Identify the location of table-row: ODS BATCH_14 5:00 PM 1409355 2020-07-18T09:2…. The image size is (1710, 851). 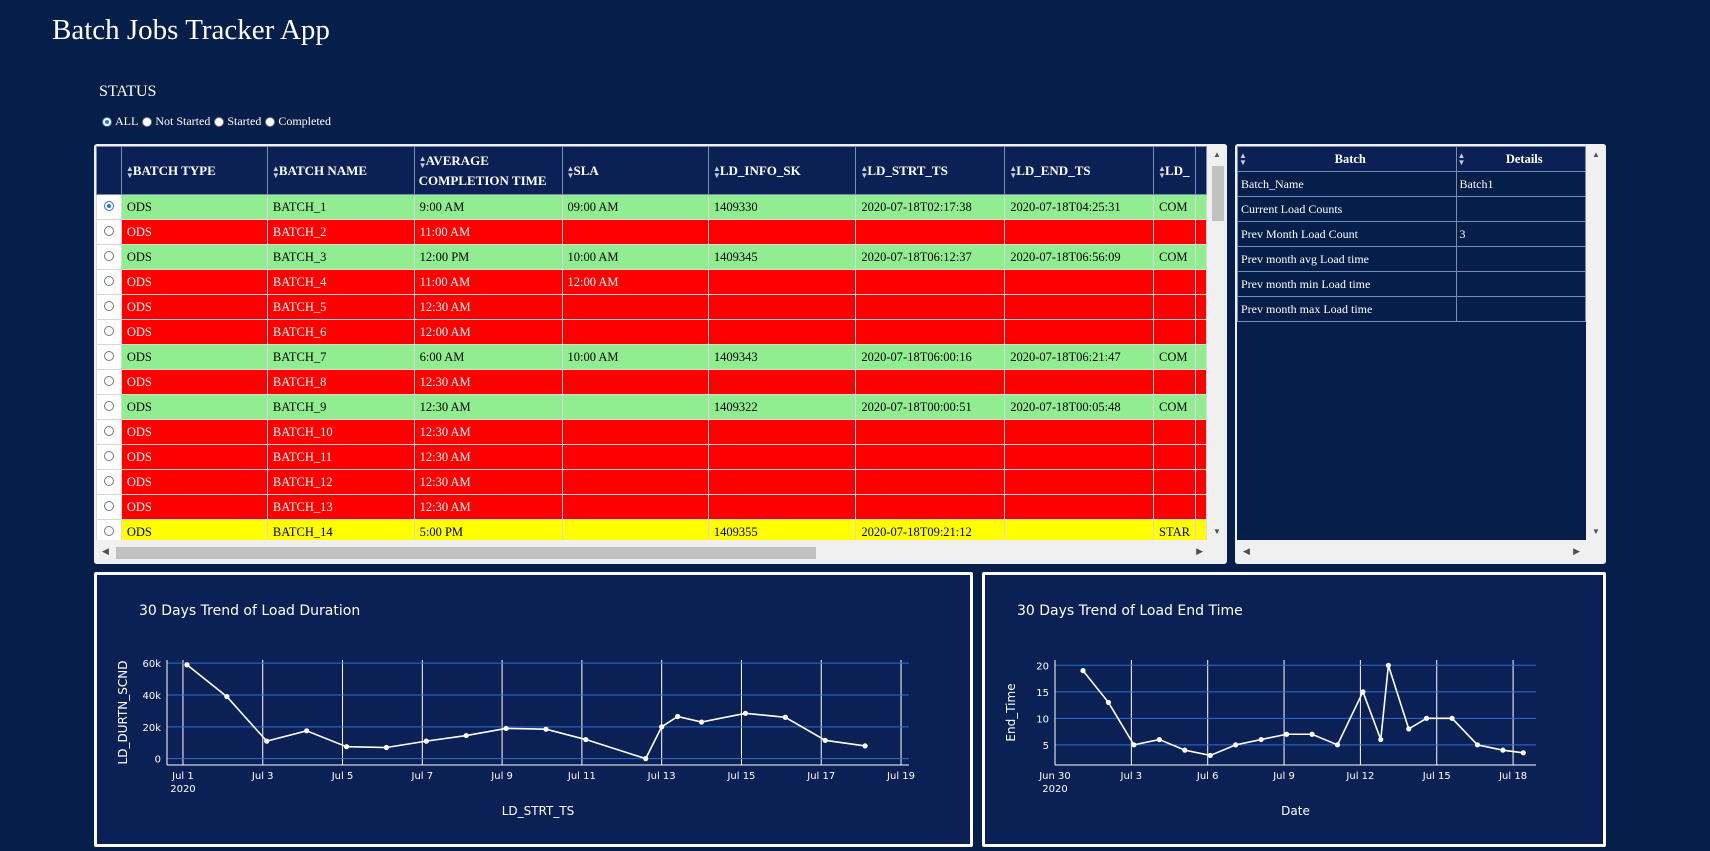
(651, 529).